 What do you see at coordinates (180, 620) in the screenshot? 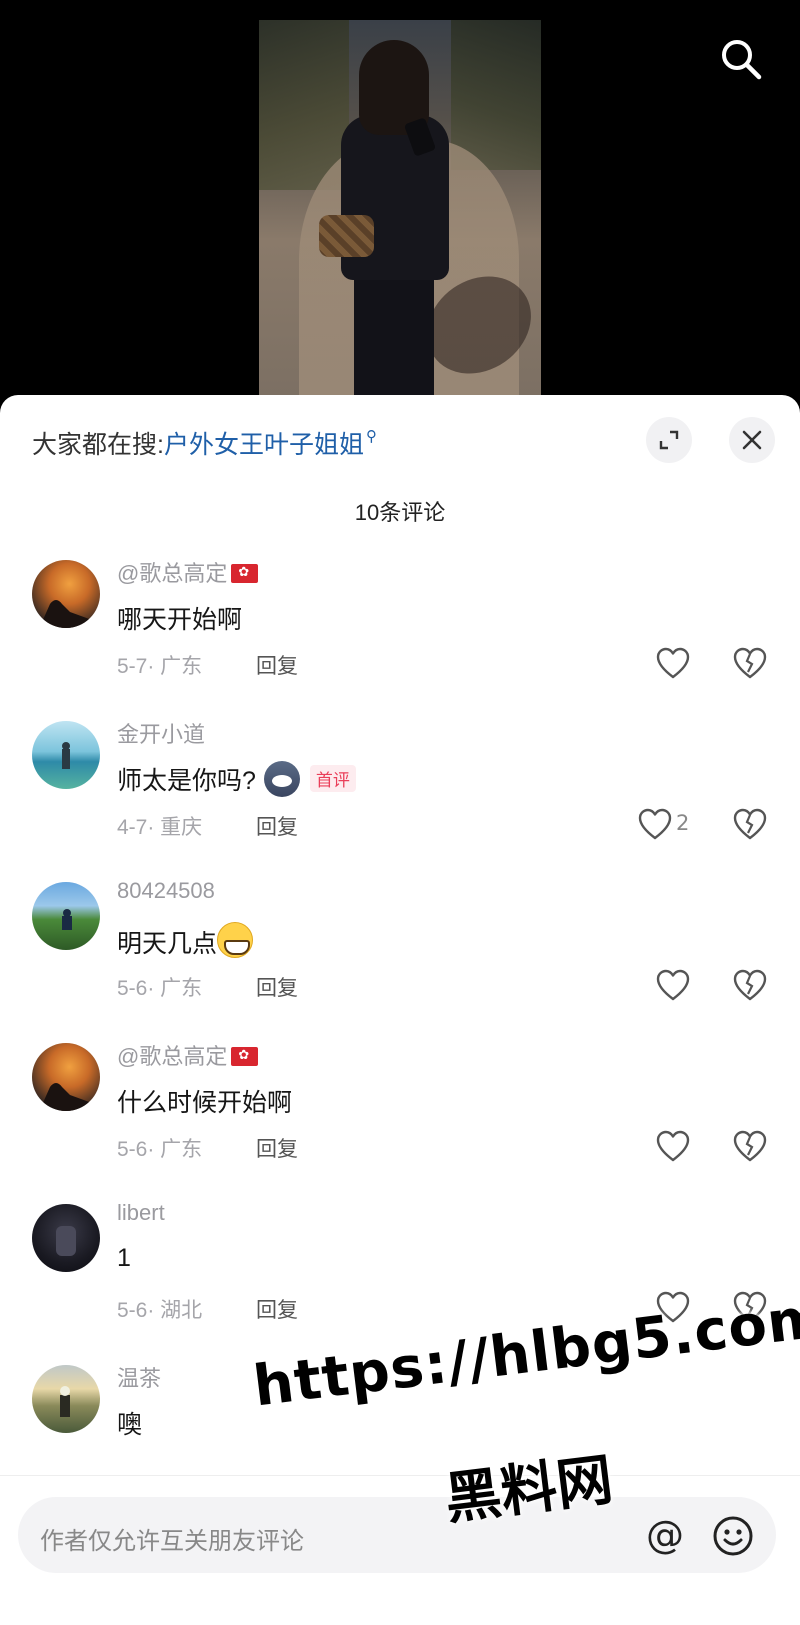
I see `comment-text: 哪天开始啊` at bounding box center [180, 620].